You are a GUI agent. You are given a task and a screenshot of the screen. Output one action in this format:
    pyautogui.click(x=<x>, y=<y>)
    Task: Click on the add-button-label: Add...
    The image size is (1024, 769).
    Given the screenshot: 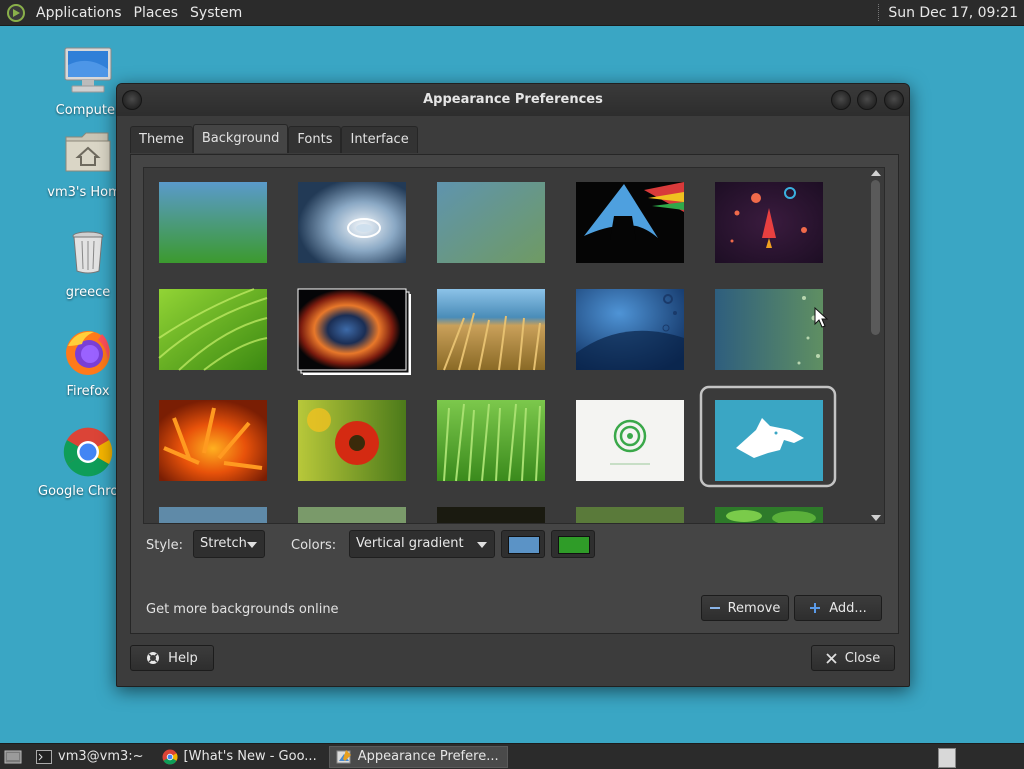 What is the action you would take?
    pyautogui.click(x=848, y=608)
    